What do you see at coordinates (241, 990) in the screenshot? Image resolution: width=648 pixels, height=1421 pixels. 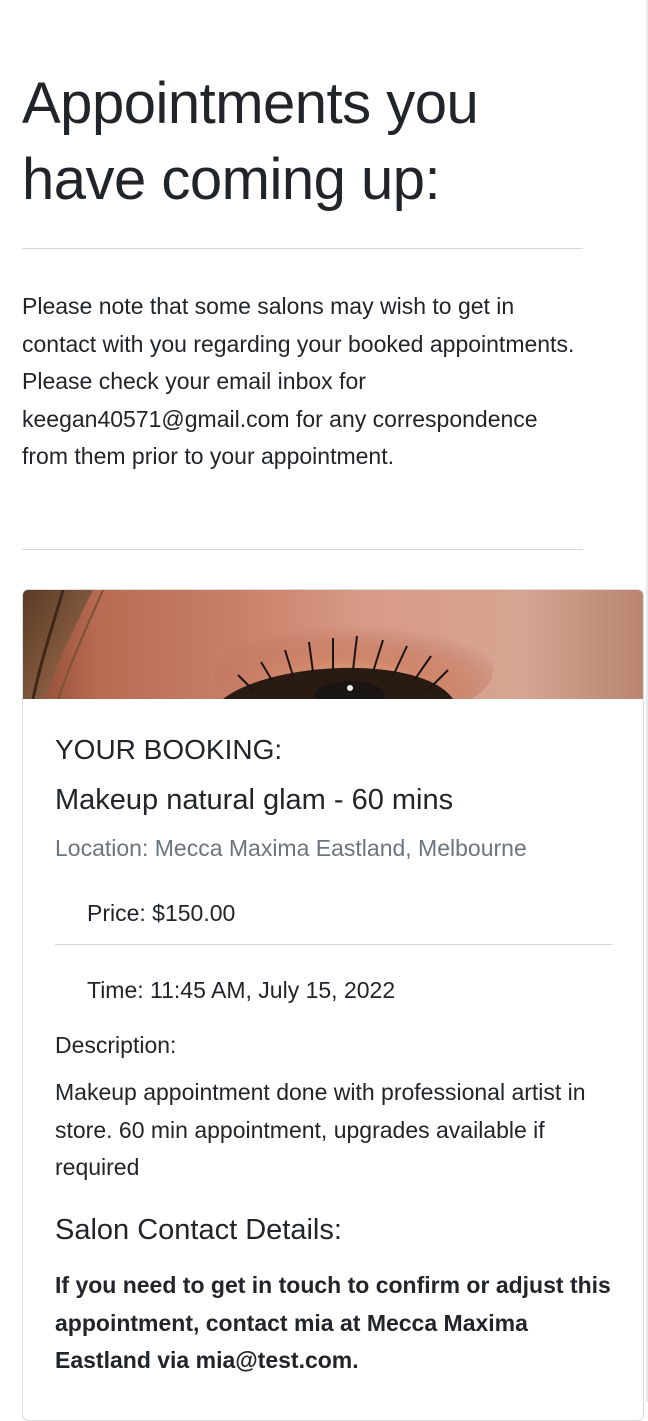 I see `booking-time: Time: 11:45 AM, July 15, 2022` at bounding box center [241, 990].